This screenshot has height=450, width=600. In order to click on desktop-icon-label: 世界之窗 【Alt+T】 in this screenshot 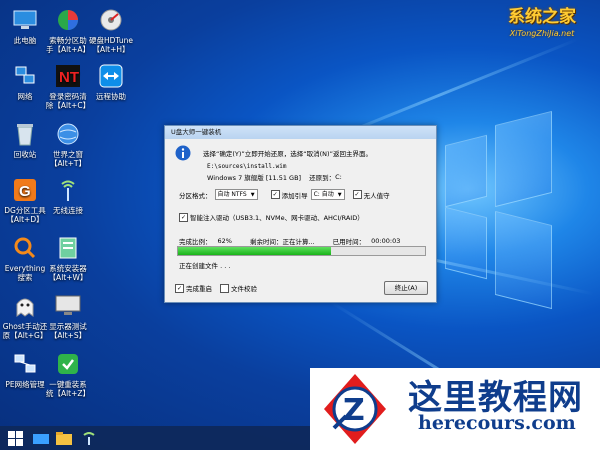, I will do `click(68, 159)`.